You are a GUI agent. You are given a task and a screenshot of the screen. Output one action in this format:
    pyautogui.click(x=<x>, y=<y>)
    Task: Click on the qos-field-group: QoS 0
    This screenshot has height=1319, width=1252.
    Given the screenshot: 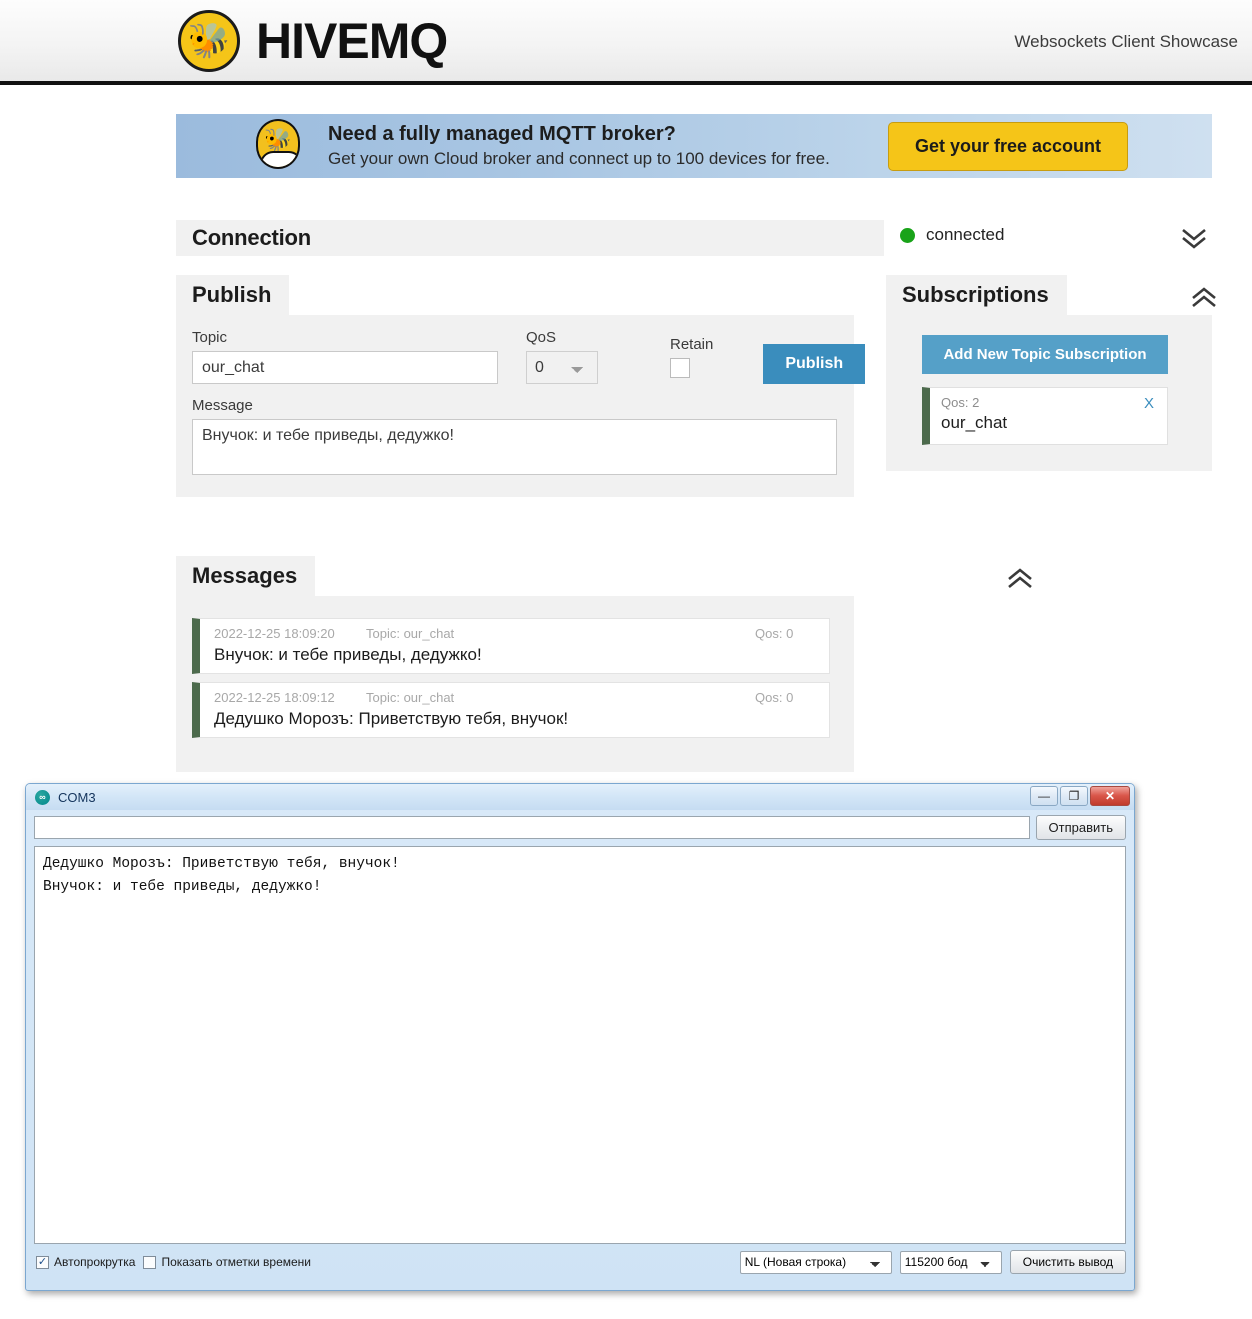 What is the action you would take?
    pyautogui.click(x=562, y=356)
    